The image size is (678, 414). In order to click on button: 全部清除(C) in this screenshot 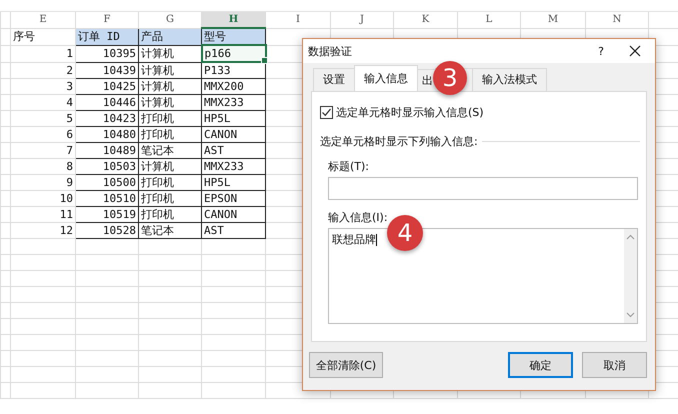, I will do `click(346, 365)`.